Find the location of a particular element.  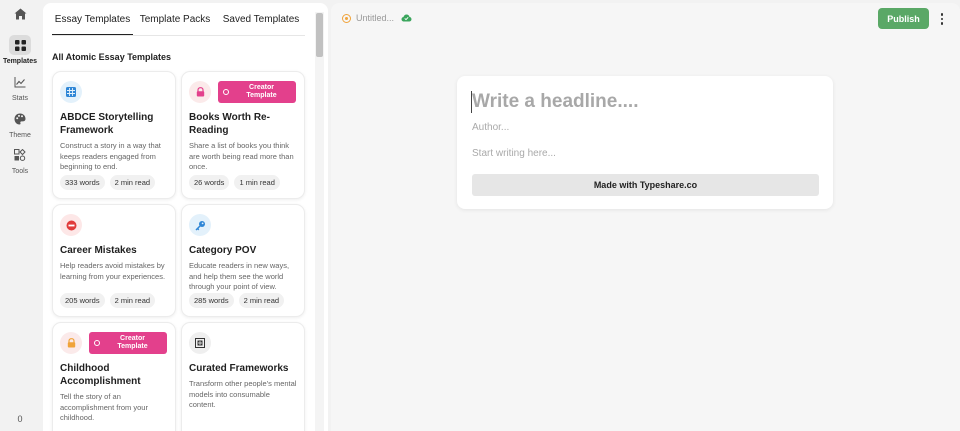

scrollbar-thumb is located at coordinates (319, 35).